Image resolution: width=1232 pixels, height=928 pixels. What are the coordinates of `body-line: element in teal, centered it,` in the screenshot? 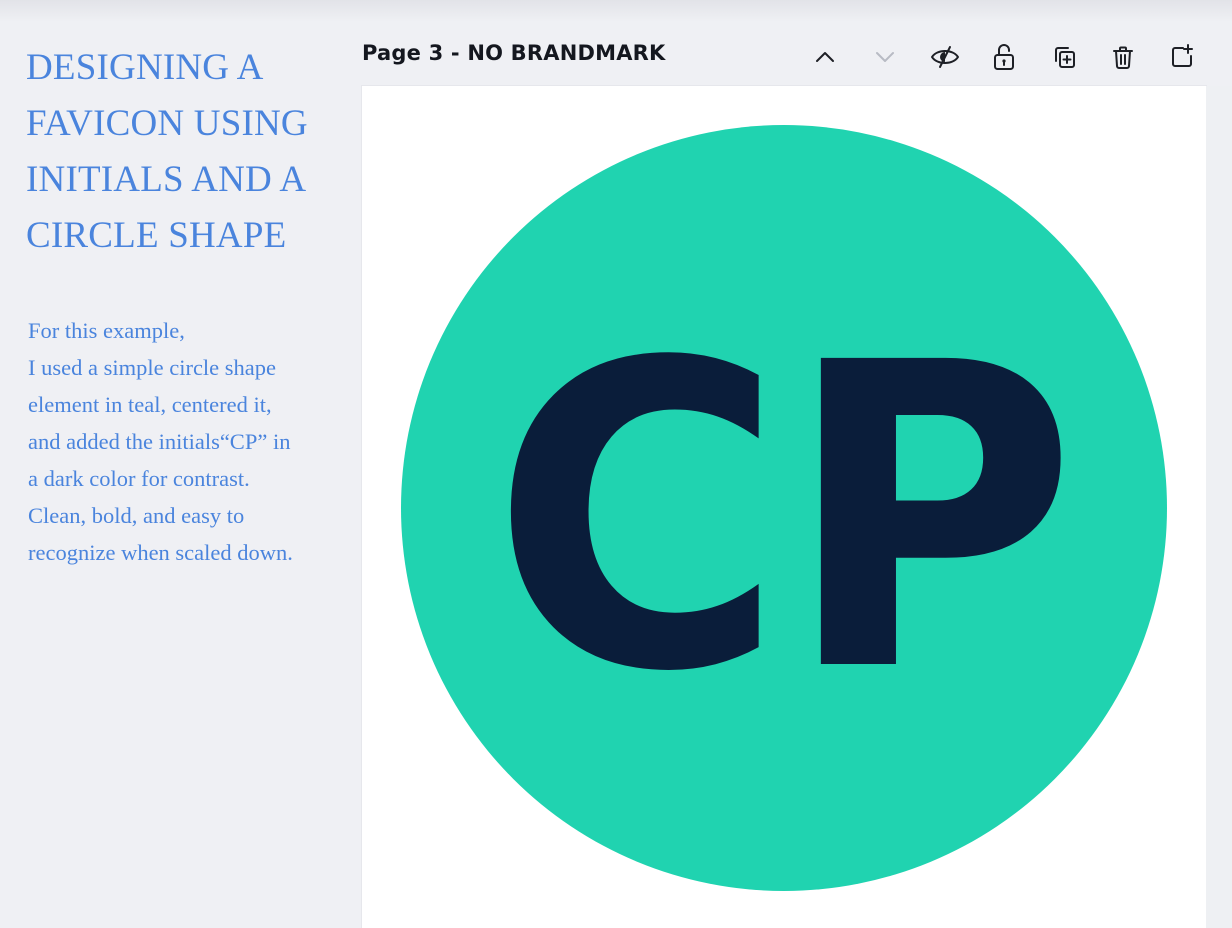 It's located at (150, 404).